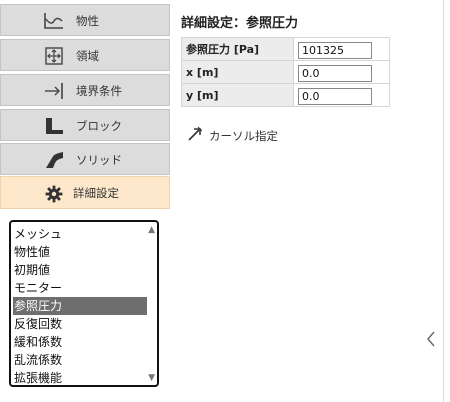 The height and width of the screenshot is (402, 450). I want to click on parameter-table: 参照圧力 [Pa] x [m] y [m], so click(285, 72).